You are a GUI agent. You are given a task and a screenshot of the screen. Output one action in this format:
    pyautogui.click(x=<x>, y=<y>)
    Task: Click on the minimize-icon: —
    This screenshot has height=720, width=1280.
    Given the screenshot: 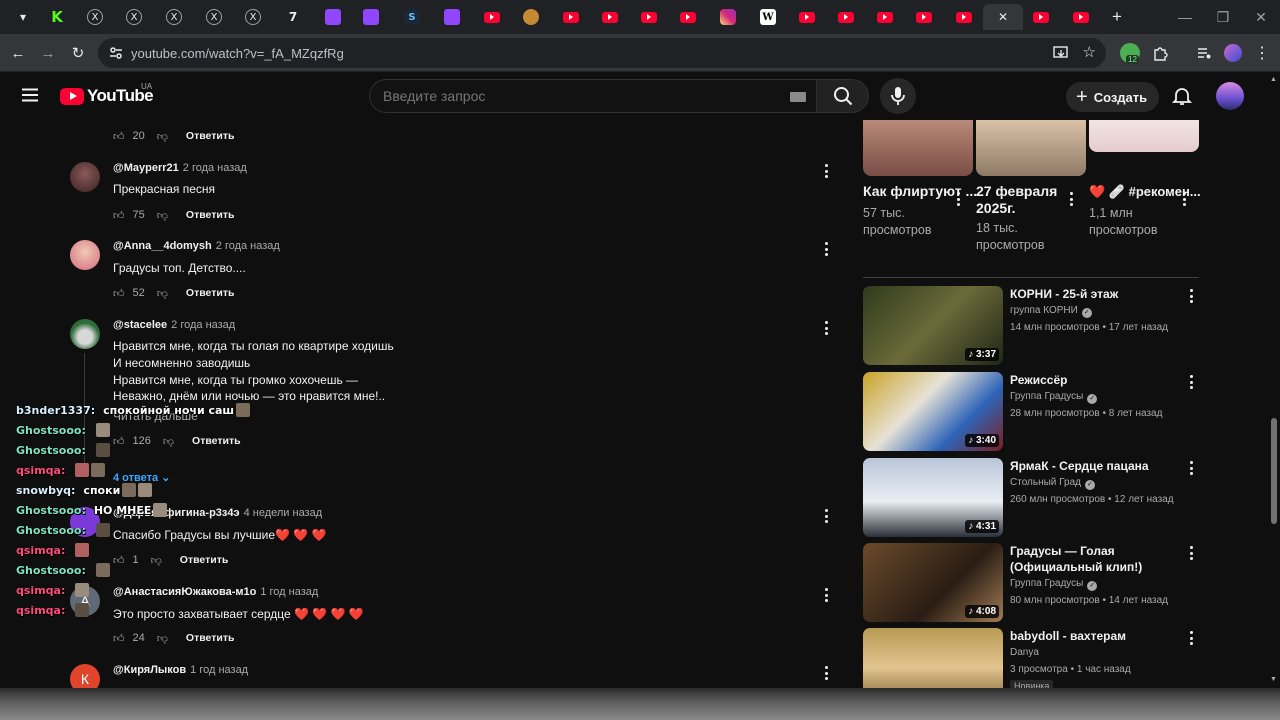 What is the action you would take?
    pyautogui.click(x=1185, y=17)
    